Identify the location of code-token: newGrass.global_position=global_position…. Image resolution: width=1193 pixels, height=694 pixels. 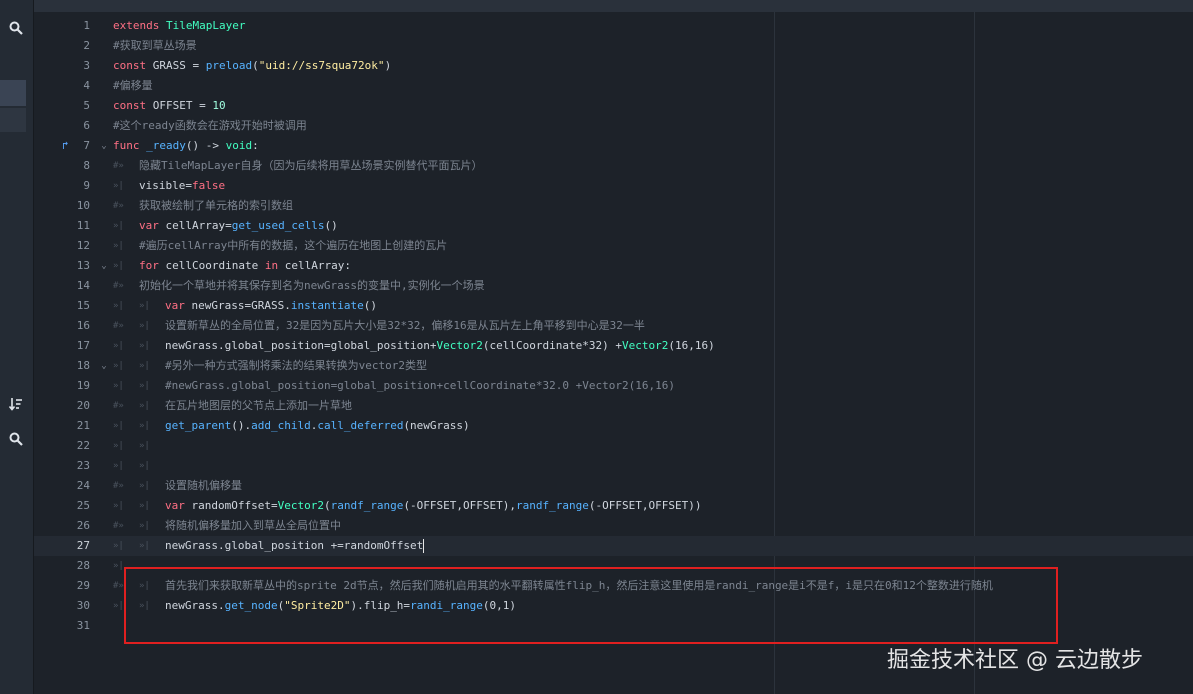
(301, 345).